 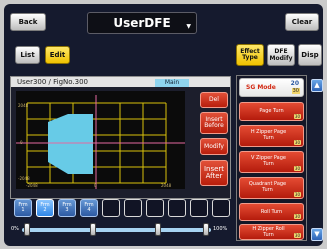 I want to click on frame-number: 2, so click(x=45, y=210).